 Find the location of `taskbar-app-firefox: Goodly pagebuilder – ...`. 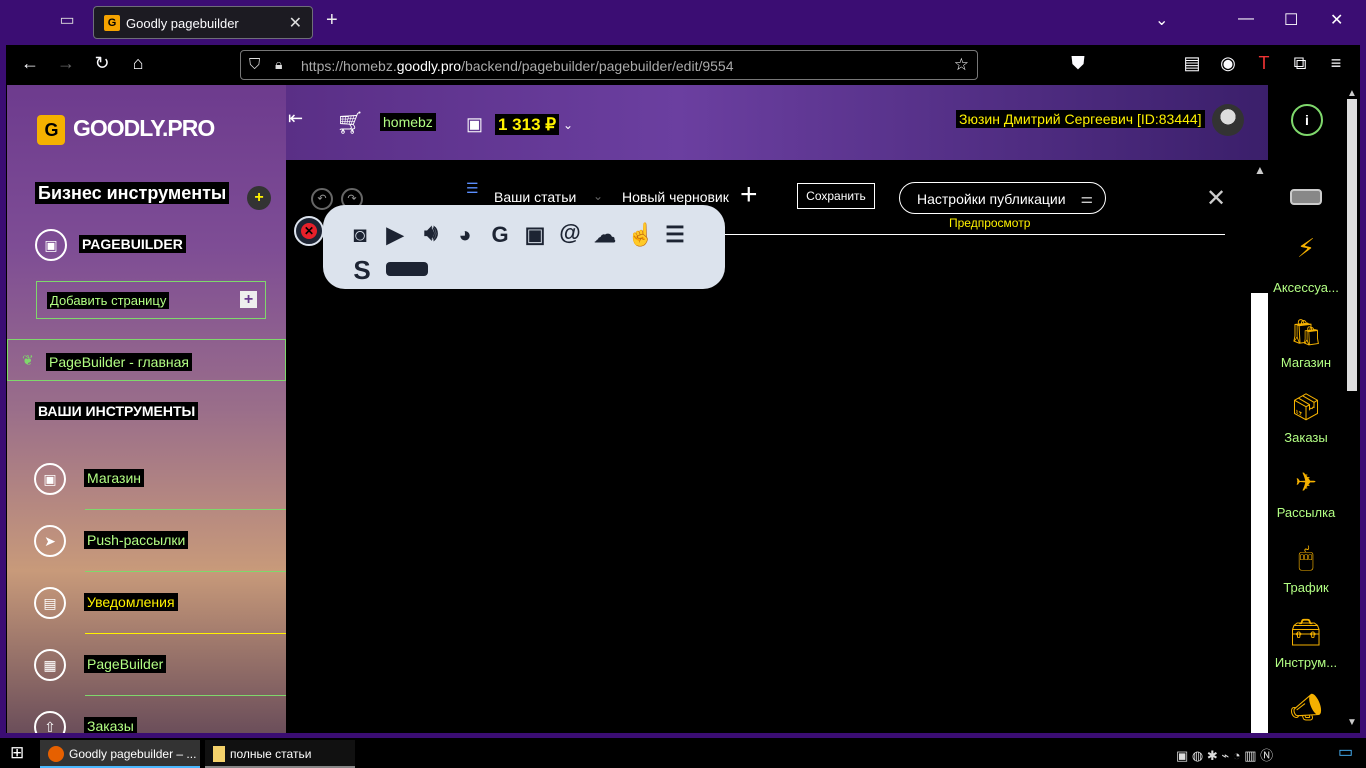

taskbar-app-firefox: Goodly pagebuilder – ... is located at coordinates (120, 754).